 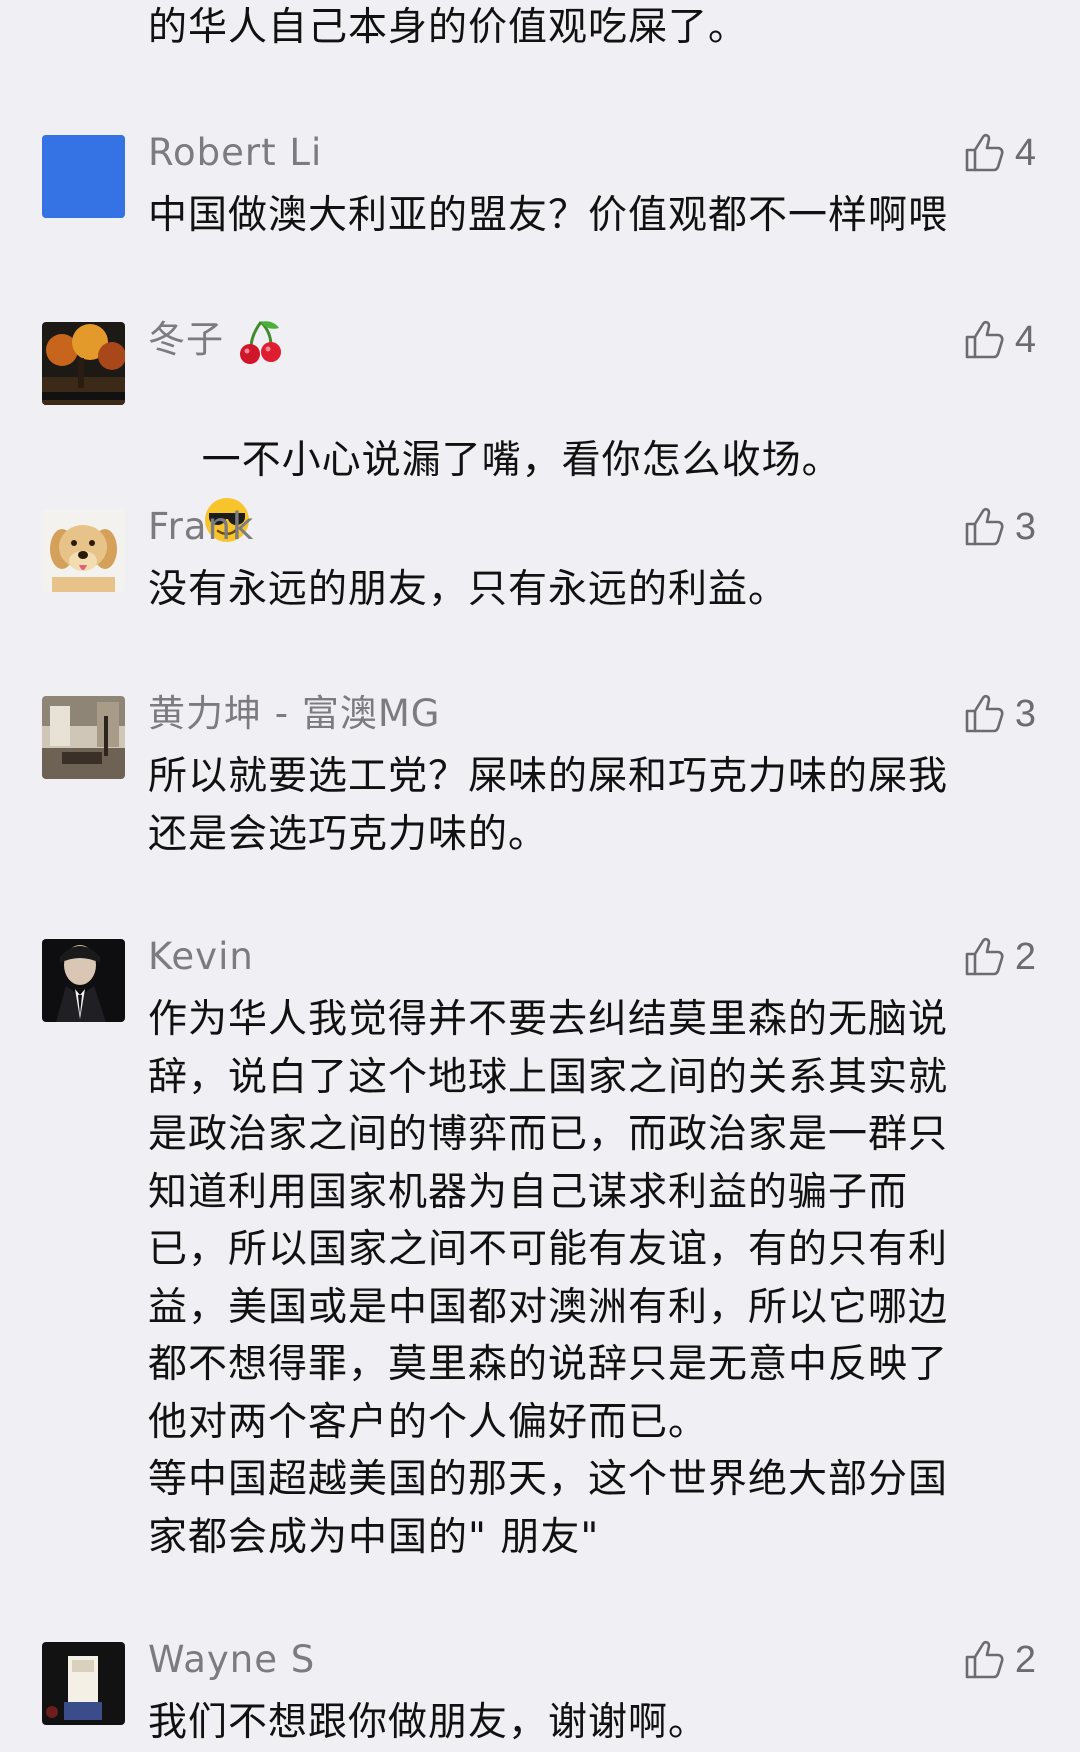 I want to click on comment-author: 冬子, so click(x=215, y=341).